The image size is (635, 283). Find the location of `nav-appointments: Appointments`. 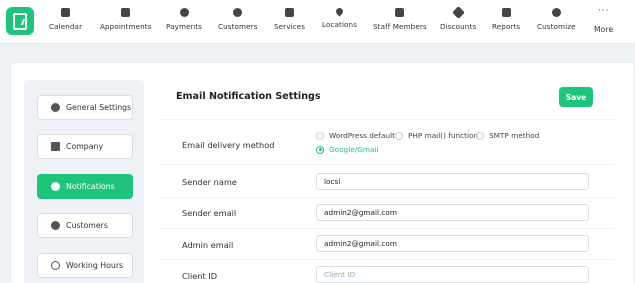

nav-appointments: Appointments is located at coordinates (126, 19).